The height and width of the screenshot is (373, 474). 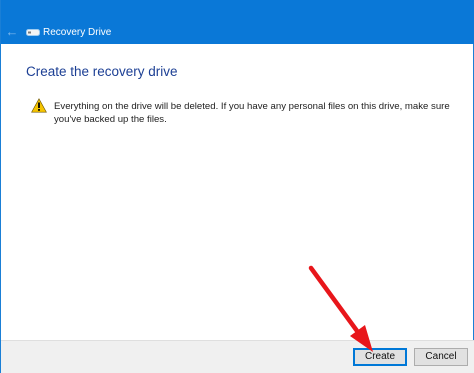 What do you see at coordinates (33, 32) in the screenshot?
I see `drive-icon` at bounding box center [33, 32].